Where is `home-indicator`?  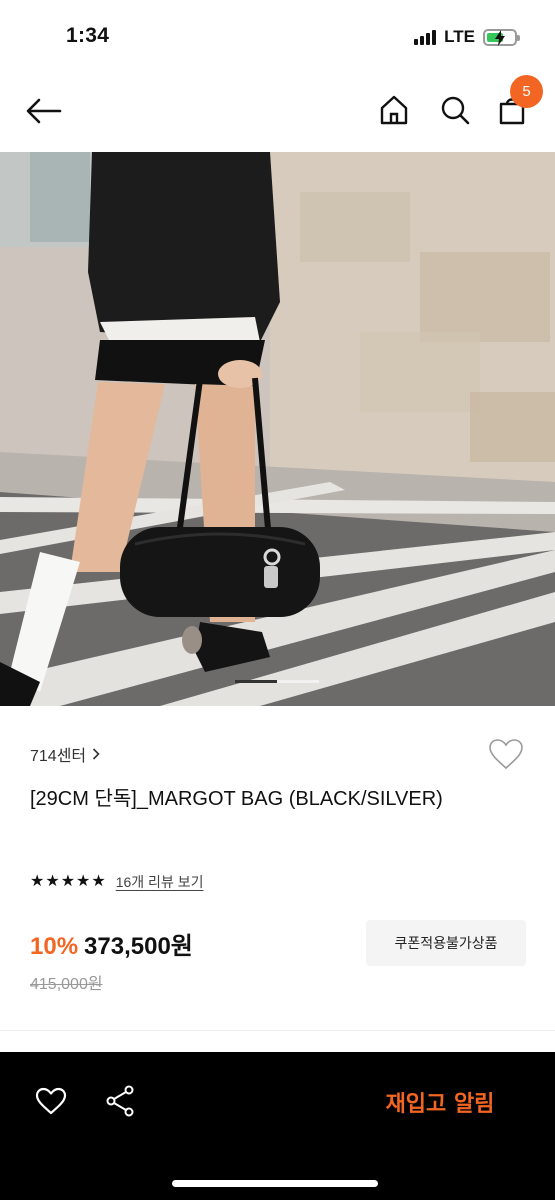 home-indicator is located at coordinates (275, 1183).